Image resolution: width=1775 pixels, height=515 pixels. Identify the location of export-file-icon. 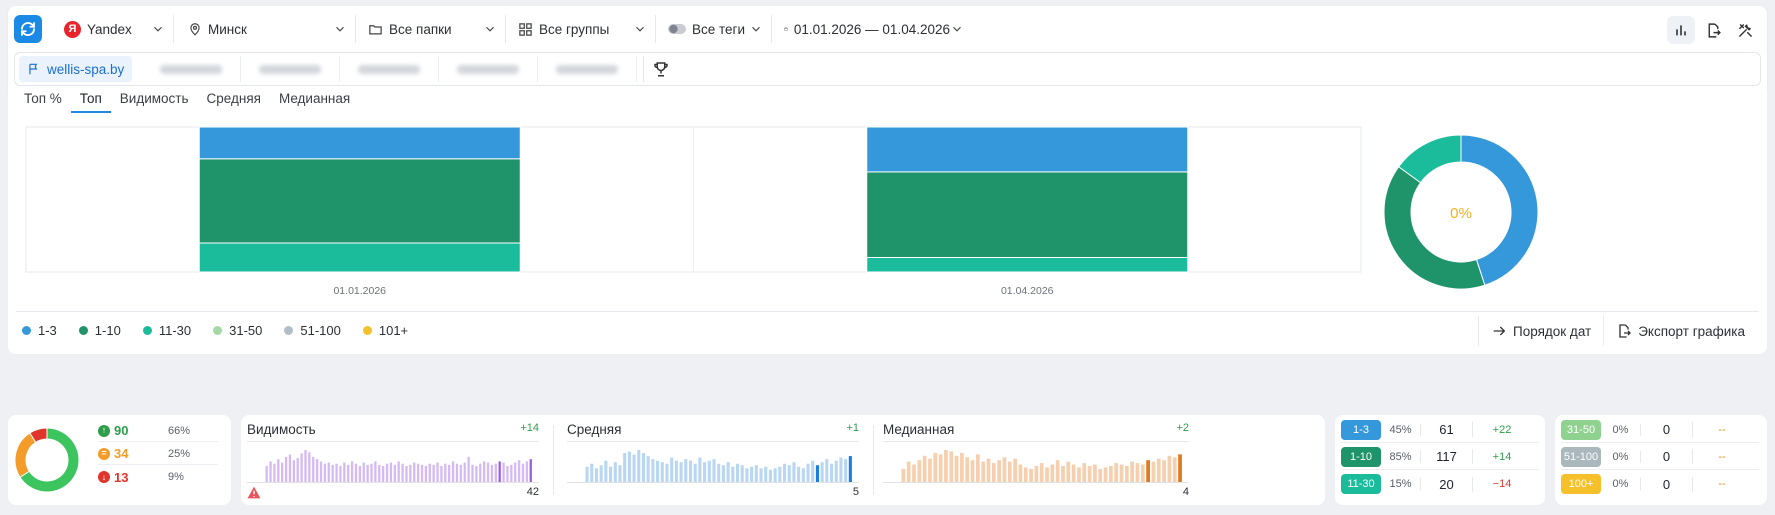
(1625, 331).